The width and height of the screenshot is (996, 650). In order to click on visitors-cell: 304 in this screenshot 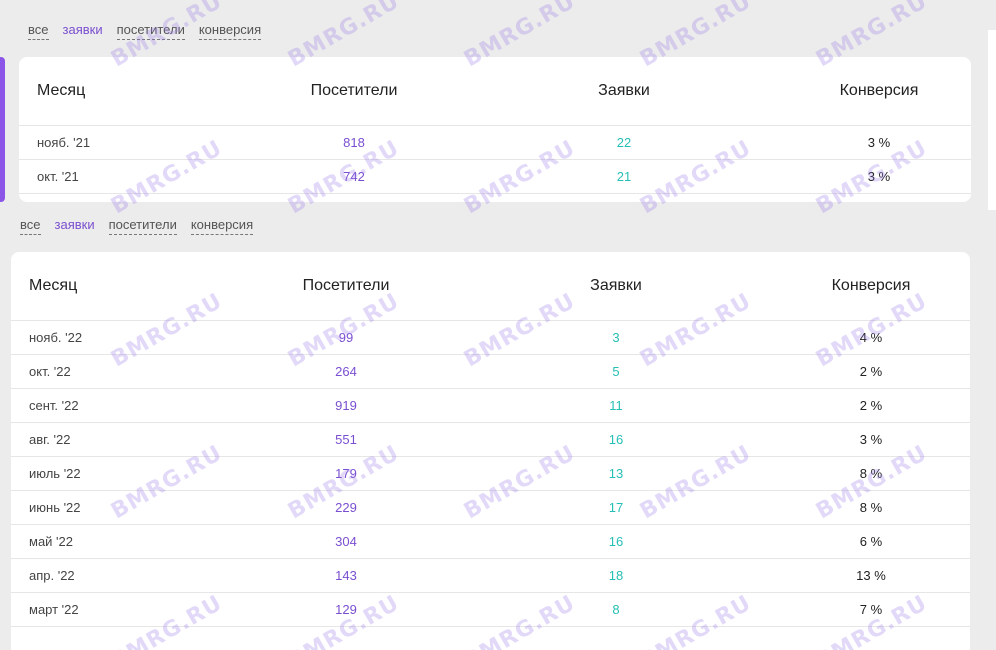, I will do `click(346, 541)`.